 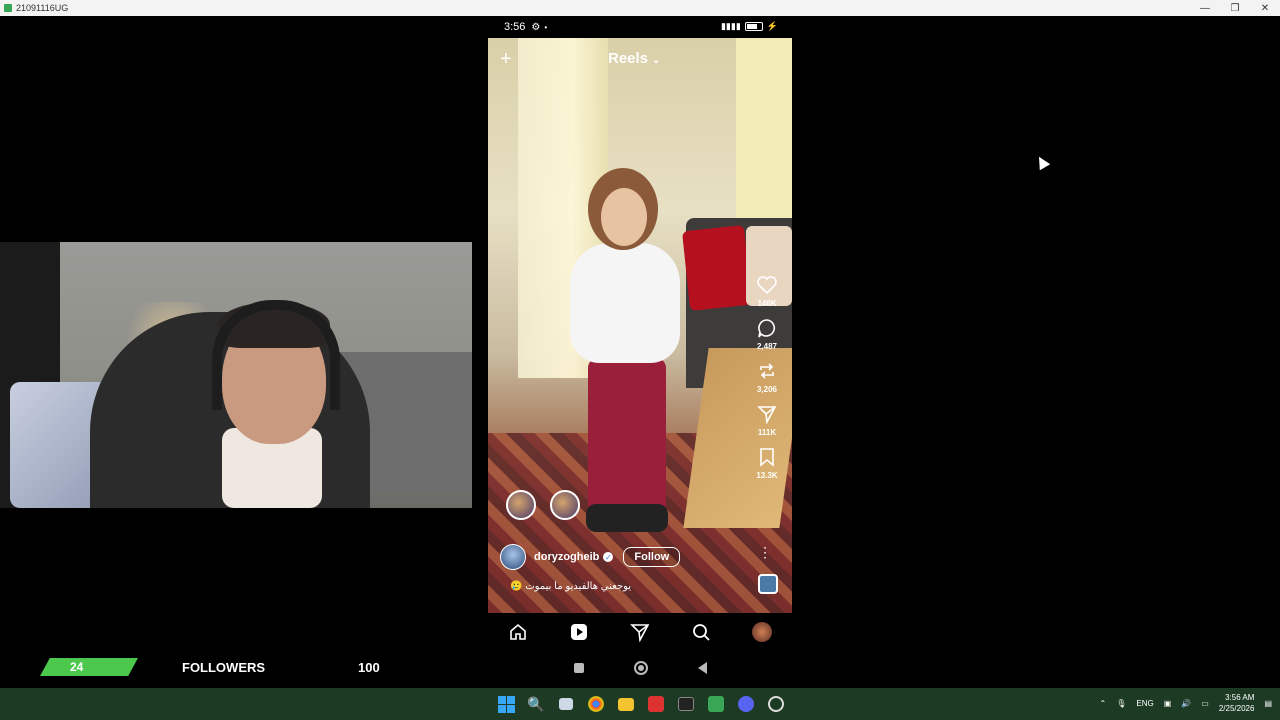 I want to click on task-view-icon, so click(x=566, y=704).